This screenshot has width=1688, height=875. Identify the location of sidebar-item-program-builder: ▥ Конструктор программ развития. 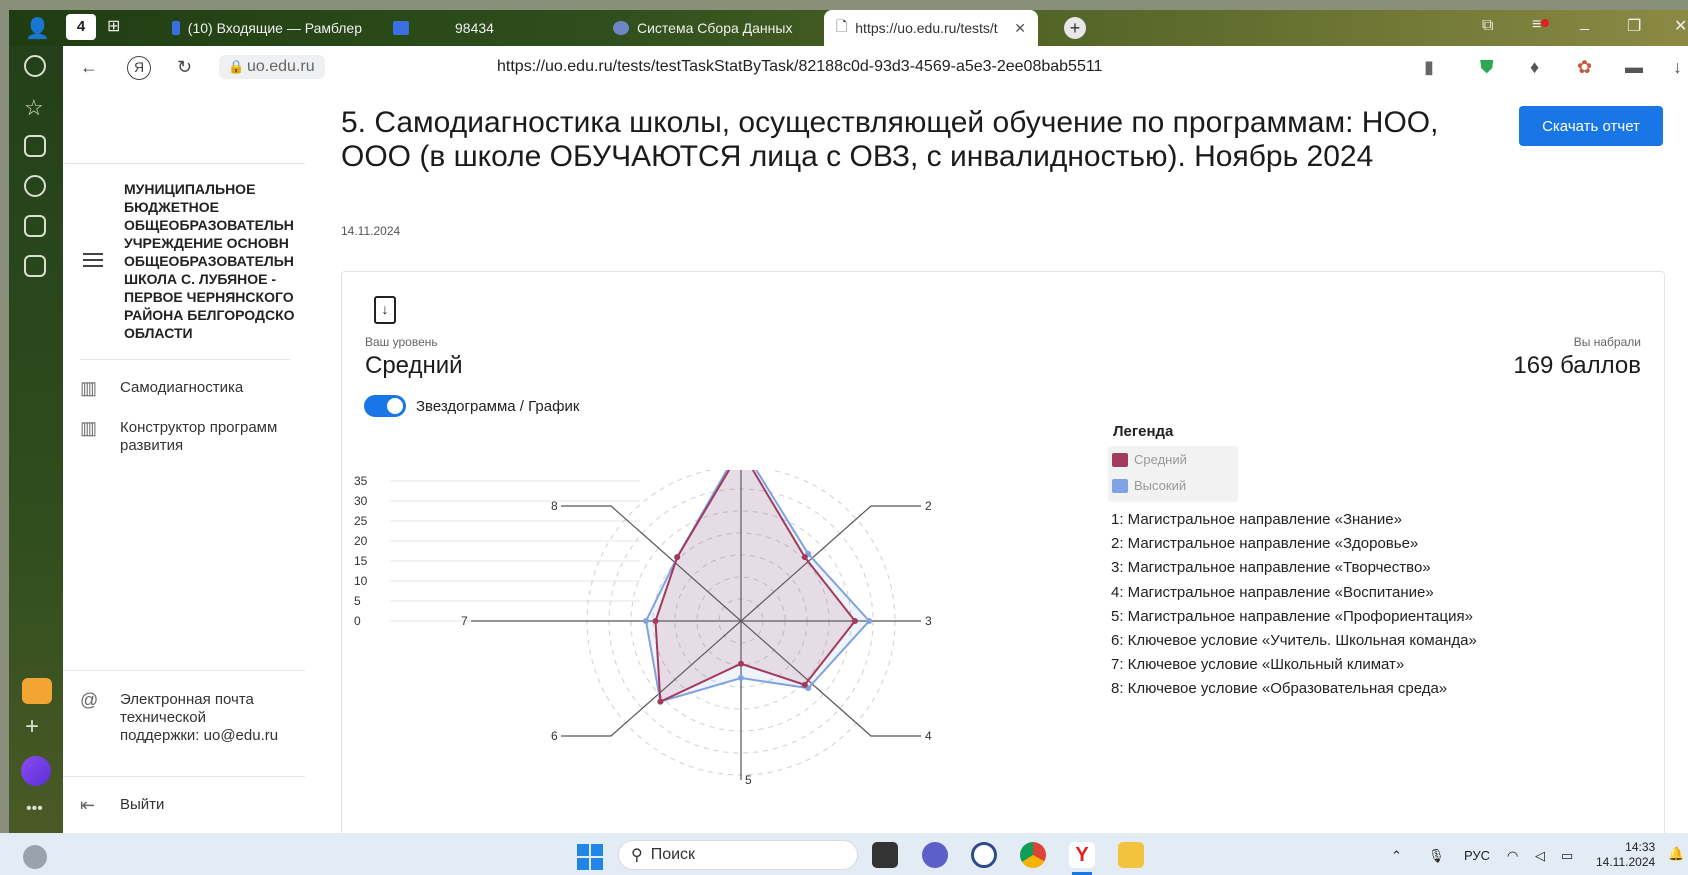
(185, 437).